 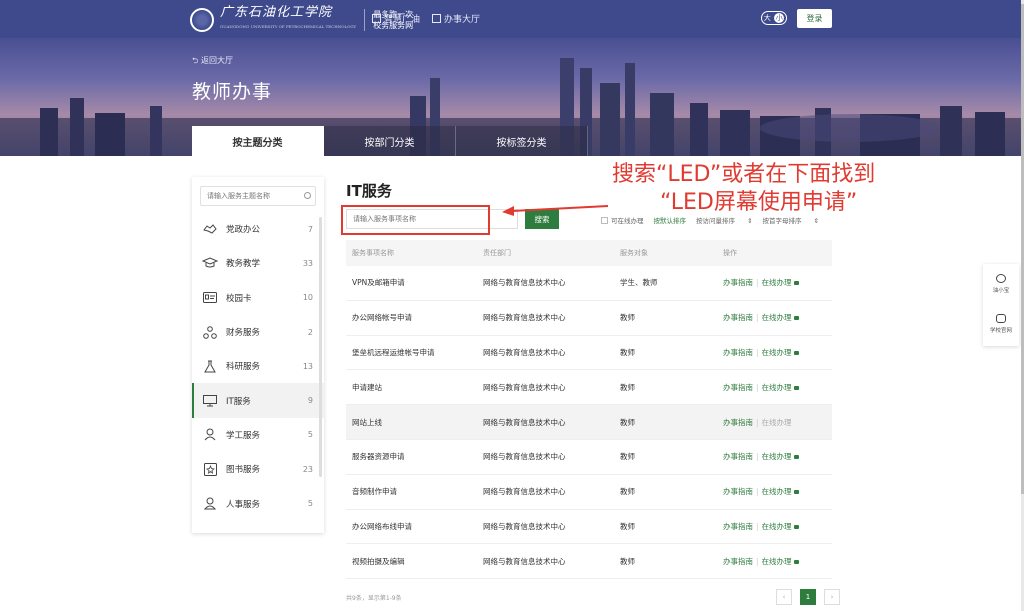 I want to click on tab-by-tag: 按标签分类, so click(x=522, y=141).